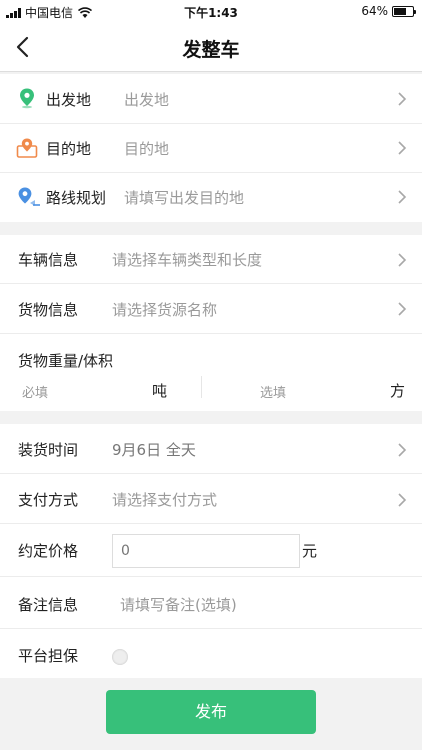 This screenshot has width=422, height=750. I want to click on weight-volume-inputs: 必填 吨 选填 方, so click(211, 391).